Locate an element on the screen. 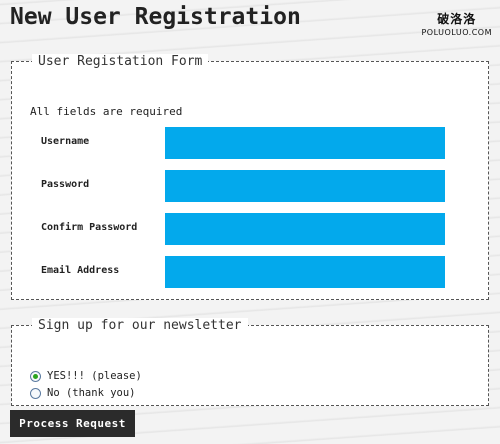 The height and width of the screenshot is (444, 500). username-row: Username is located at coordinates (250, 143).